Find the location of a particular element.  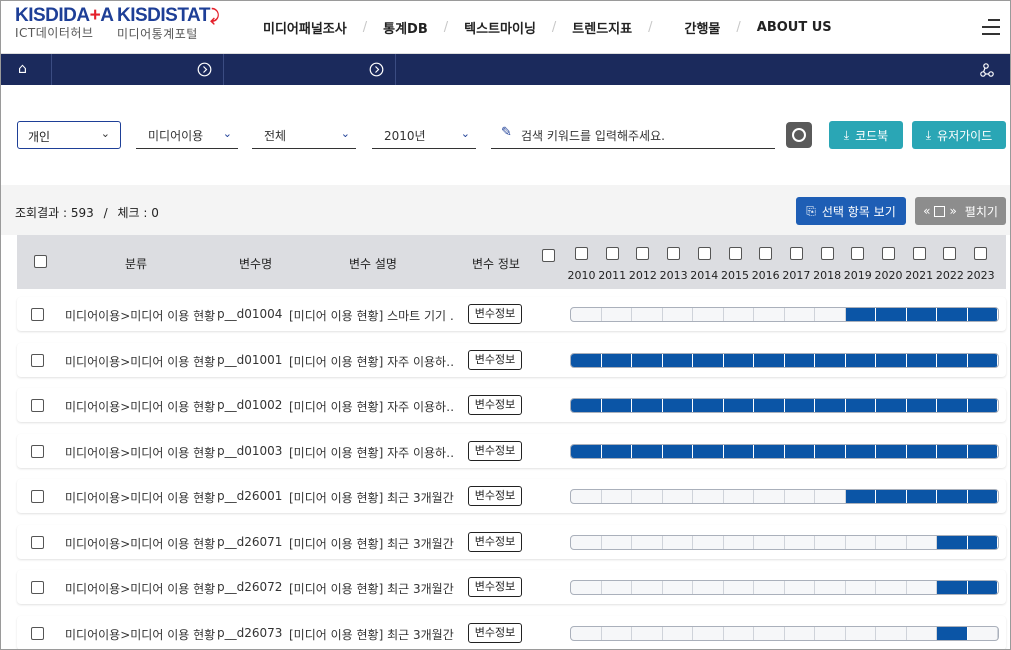

results-count: 조회결과 : 593 / 체크 : 0 is located at coordinates (87, 213).